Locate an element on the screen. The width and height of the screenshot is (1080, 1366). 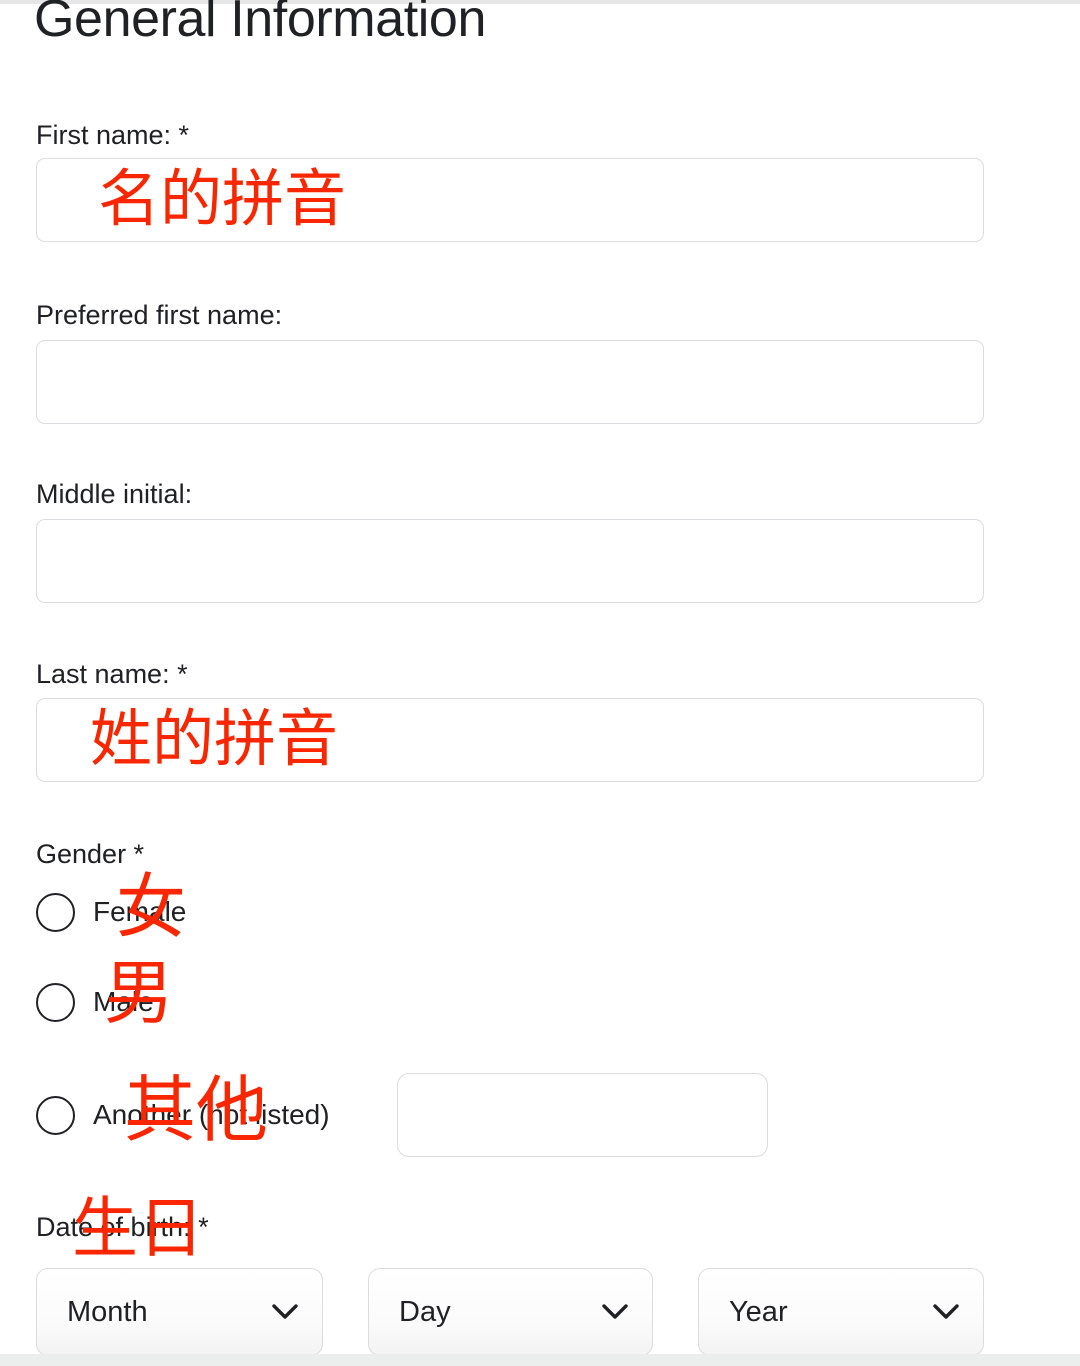
dob-day-value: Day is located at coordinates (425, 1311).